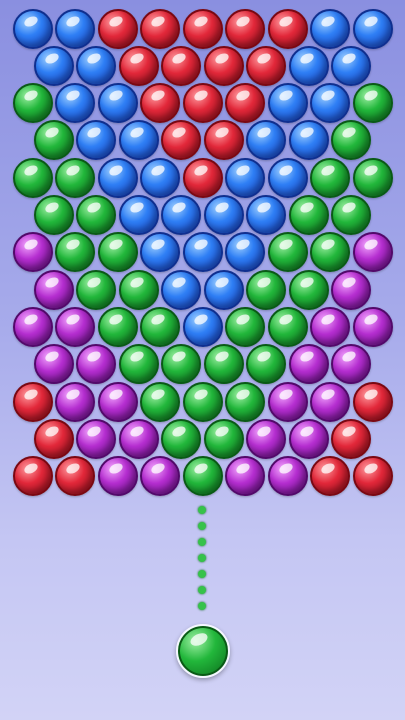 The image size is (405, 720). What do you see at coordinates (203, 651) in the screenshot?
I see `shooter-bubble` at bounding box center [203, 651].